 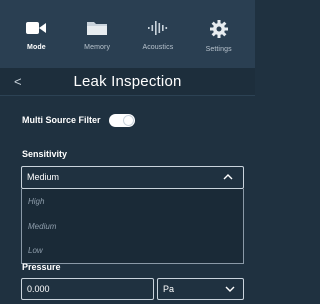 I want to click on multi-source-filter-toggle, so click(x=121, y=120).